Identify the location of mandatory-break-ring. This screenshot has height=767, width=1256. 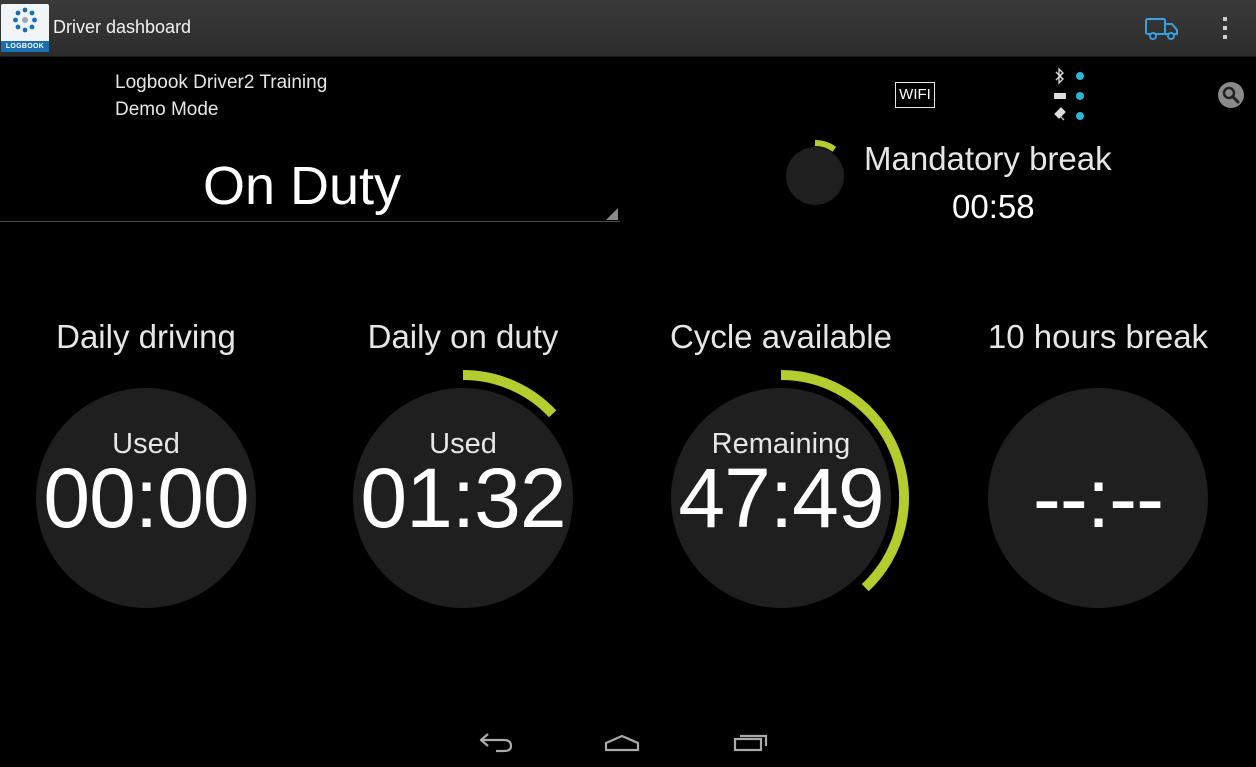
(815, 172).